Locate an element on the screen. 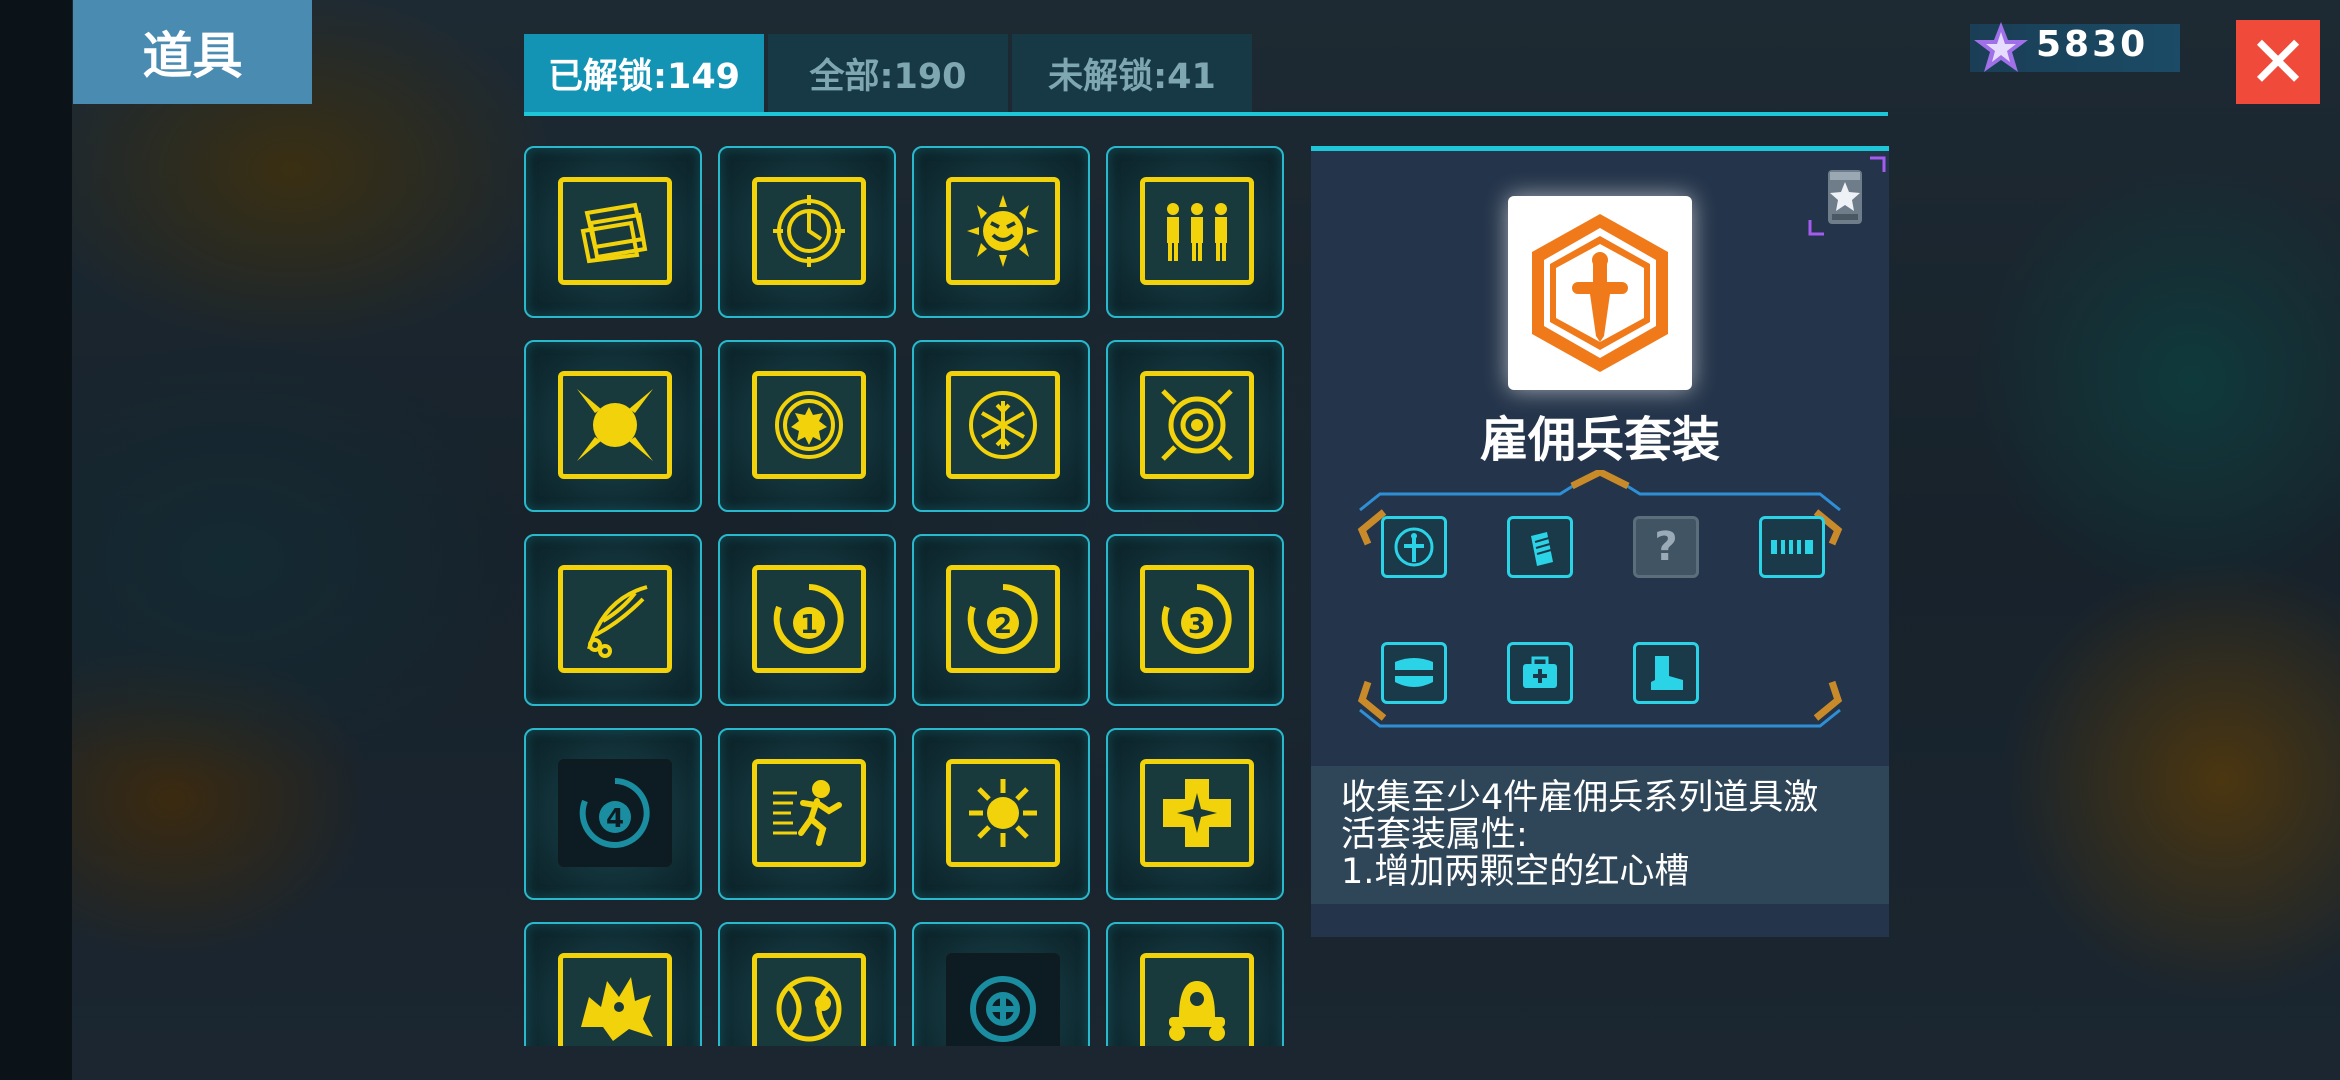 The width and height of the screenshot is (2340, 1080). bullet-belt-icon is located at coordinates (1792, 547).